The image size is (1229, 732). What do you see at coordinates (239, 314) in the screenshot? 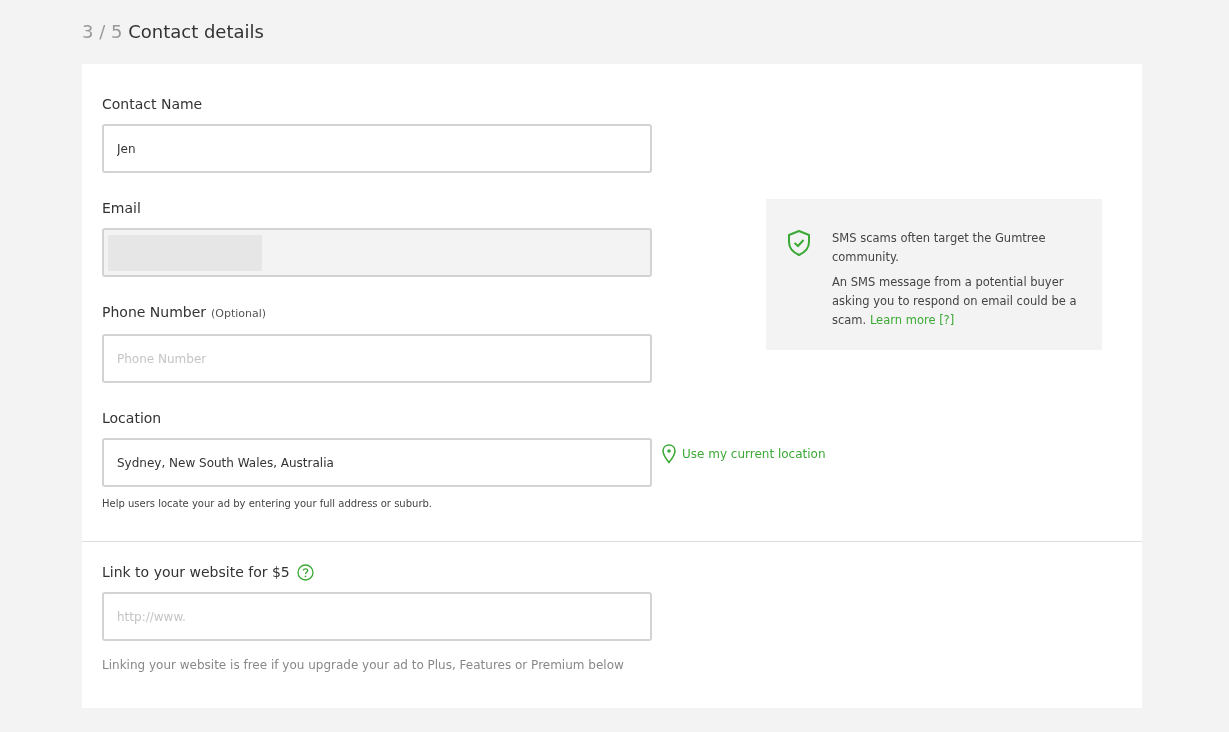
I see `optional-hint: (Optional)` at bounding box center [239, 314].